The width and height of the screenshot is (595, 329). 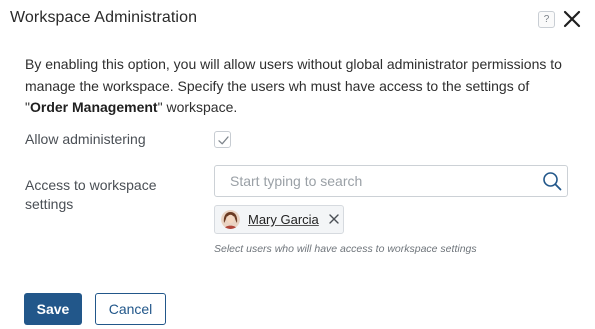 What do you see at coordinates (375, 181) in the screenshot?
I see `user-search-input` at bounding box center [375, 181].